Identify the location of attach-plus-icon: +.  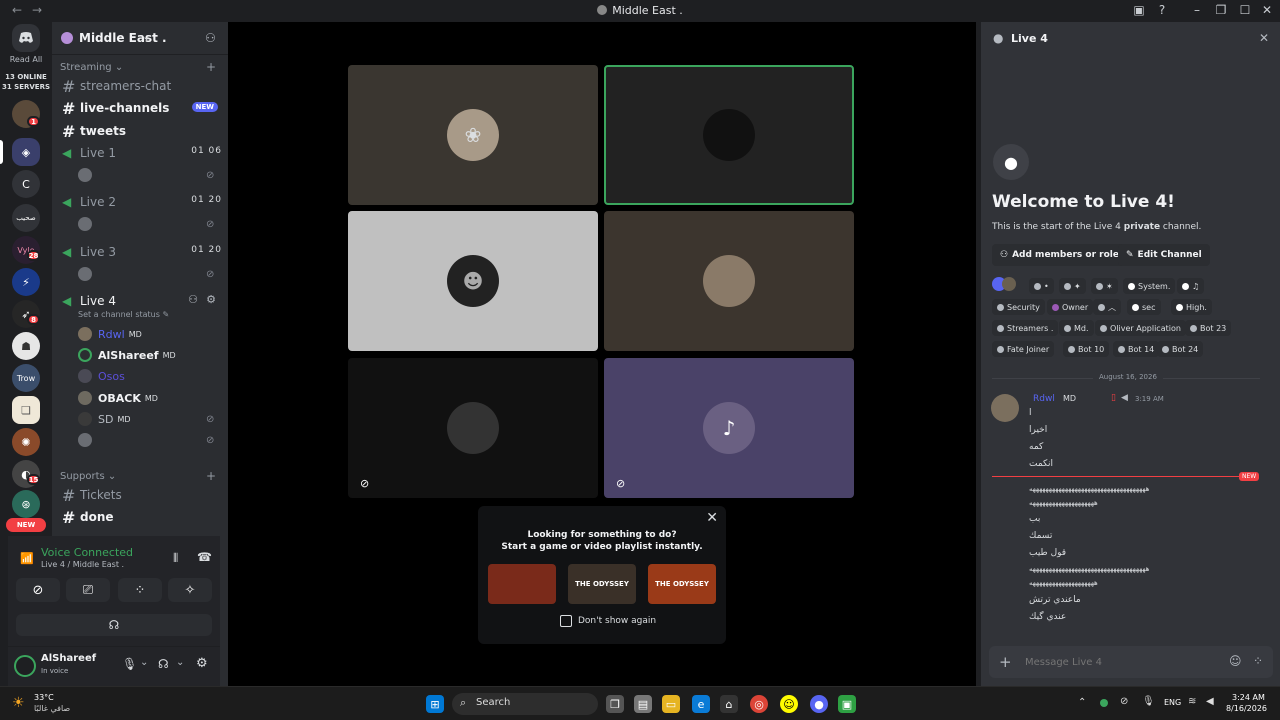
(1005, 662).